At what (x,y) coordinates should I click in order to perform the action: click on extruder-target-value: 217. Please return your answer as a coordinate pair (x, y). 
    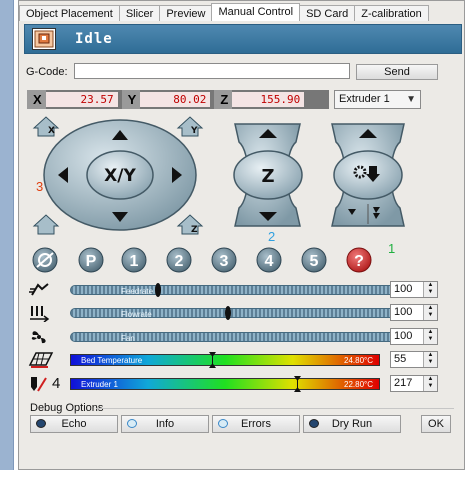
    Looking at the image, I should click on (403, 383).